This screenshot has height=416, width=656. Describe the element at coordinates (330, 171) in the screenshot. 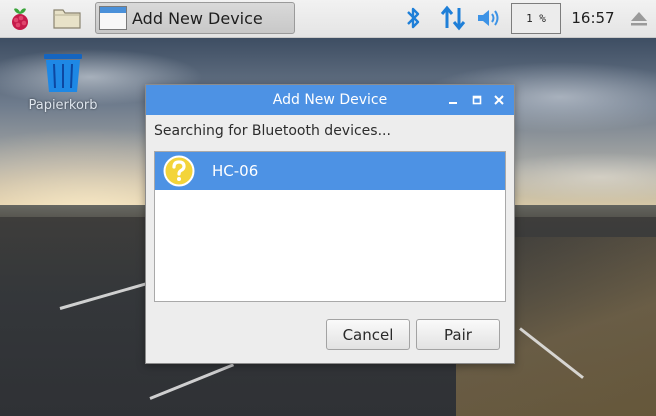

I see `device-list-item: HC-06` at that location.